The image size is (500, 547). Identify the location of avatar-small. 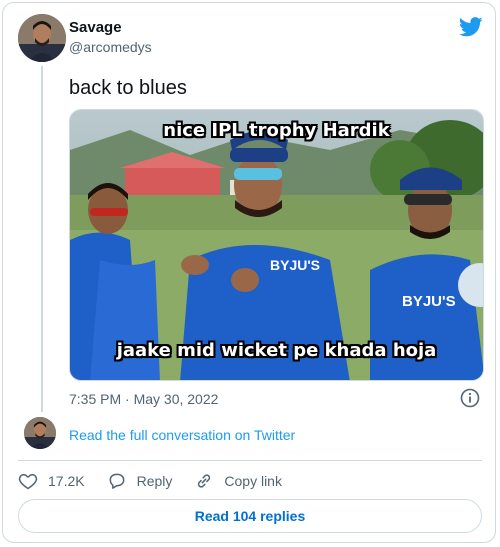
(40, 433).